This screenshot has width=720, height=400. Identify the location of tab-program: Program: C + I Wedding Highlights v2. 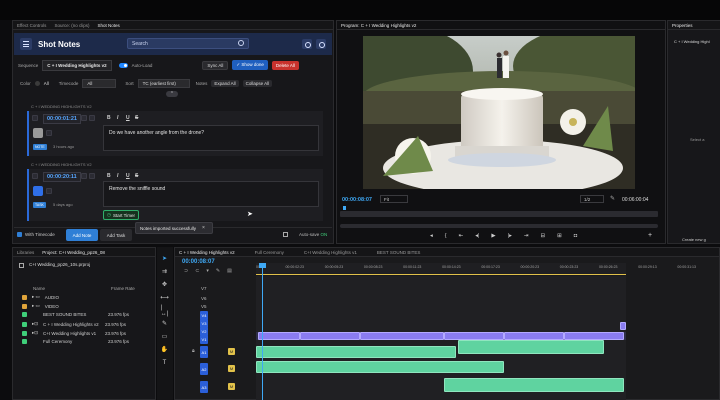
(378, 25).